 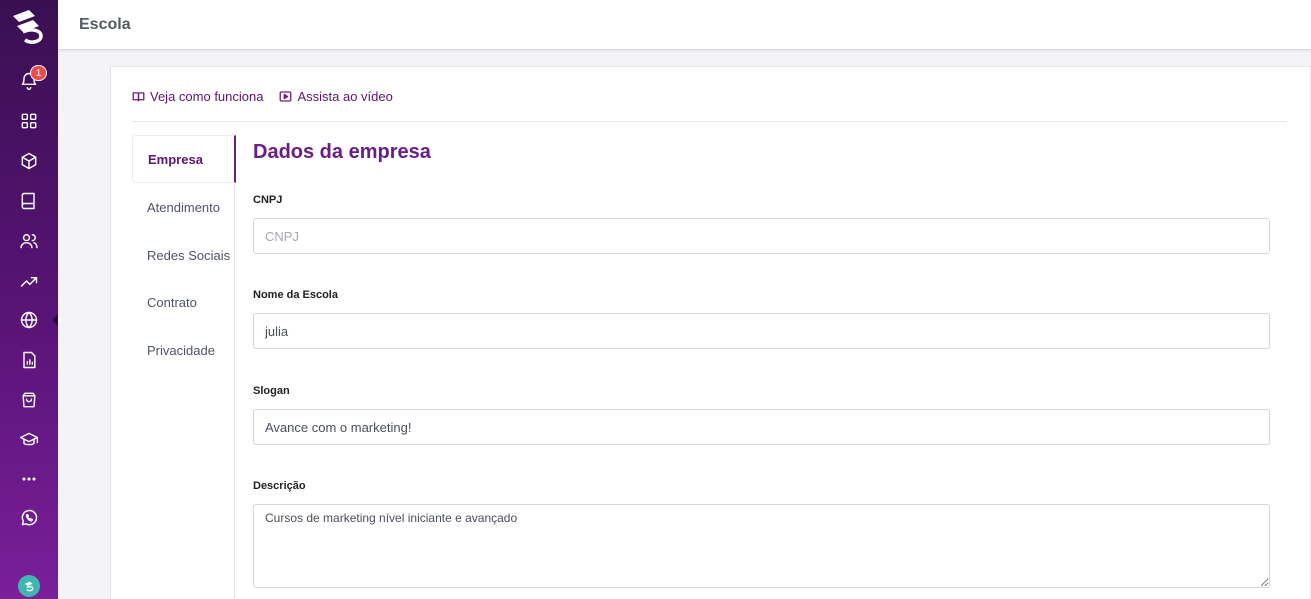 What do you see at coordinates (29, 201) in the screenshot?
I see `book-icon` at bounding box center [29, 201].